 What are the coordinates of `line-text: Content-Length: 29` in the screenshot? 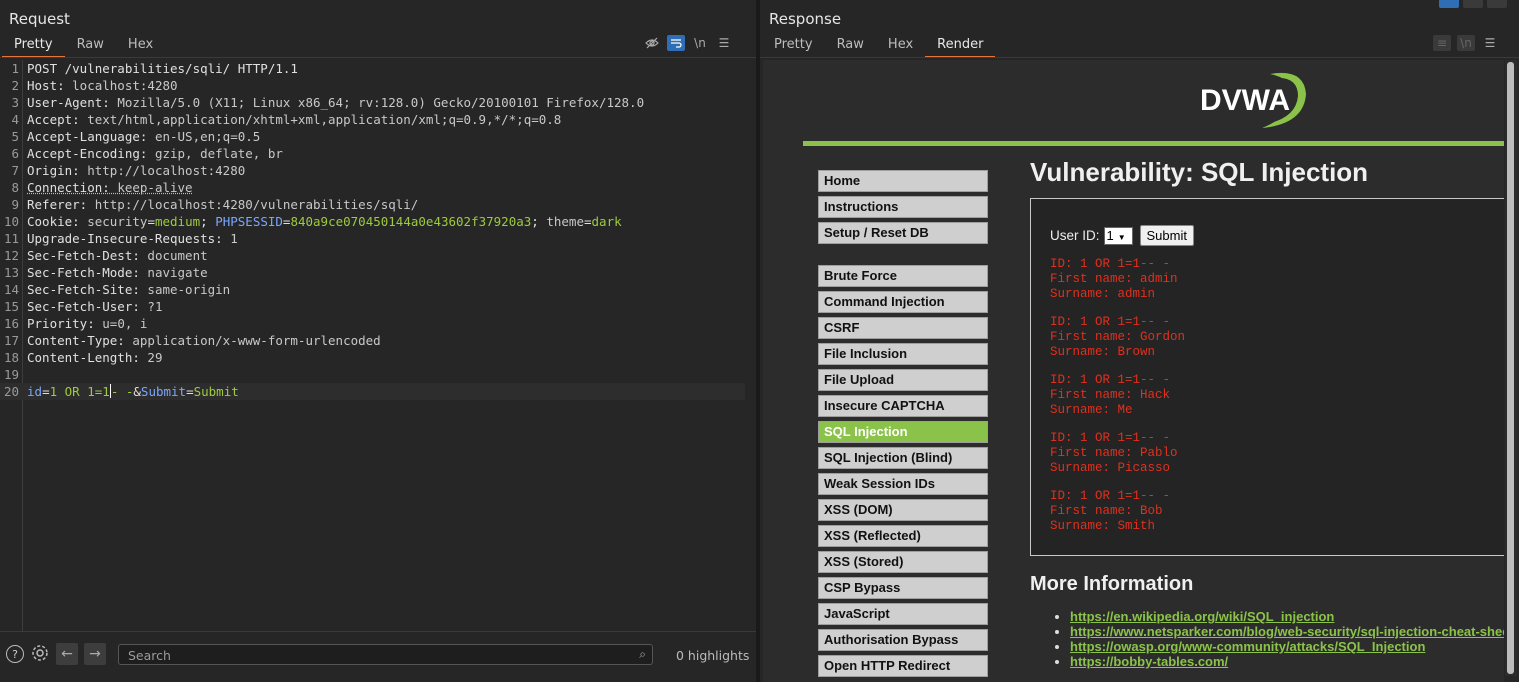 It's located at (94, 357).